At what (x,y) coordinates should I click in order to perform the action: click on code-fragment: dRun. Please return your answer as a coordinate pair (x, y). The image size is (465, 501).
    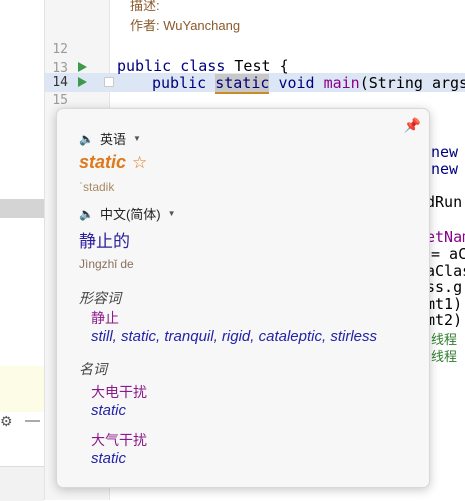
    Looking at the image, I should click on (444, 202).